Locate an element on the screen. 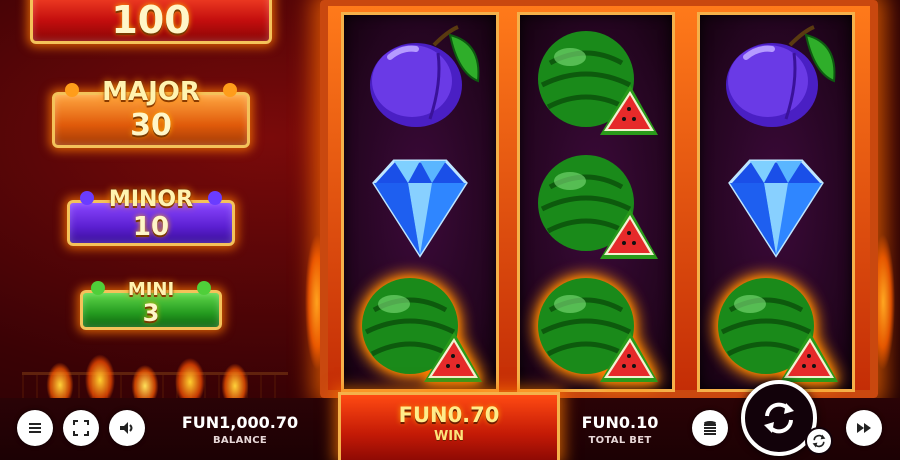  balance-label: BALANCE is located at coordinates (240, 440).